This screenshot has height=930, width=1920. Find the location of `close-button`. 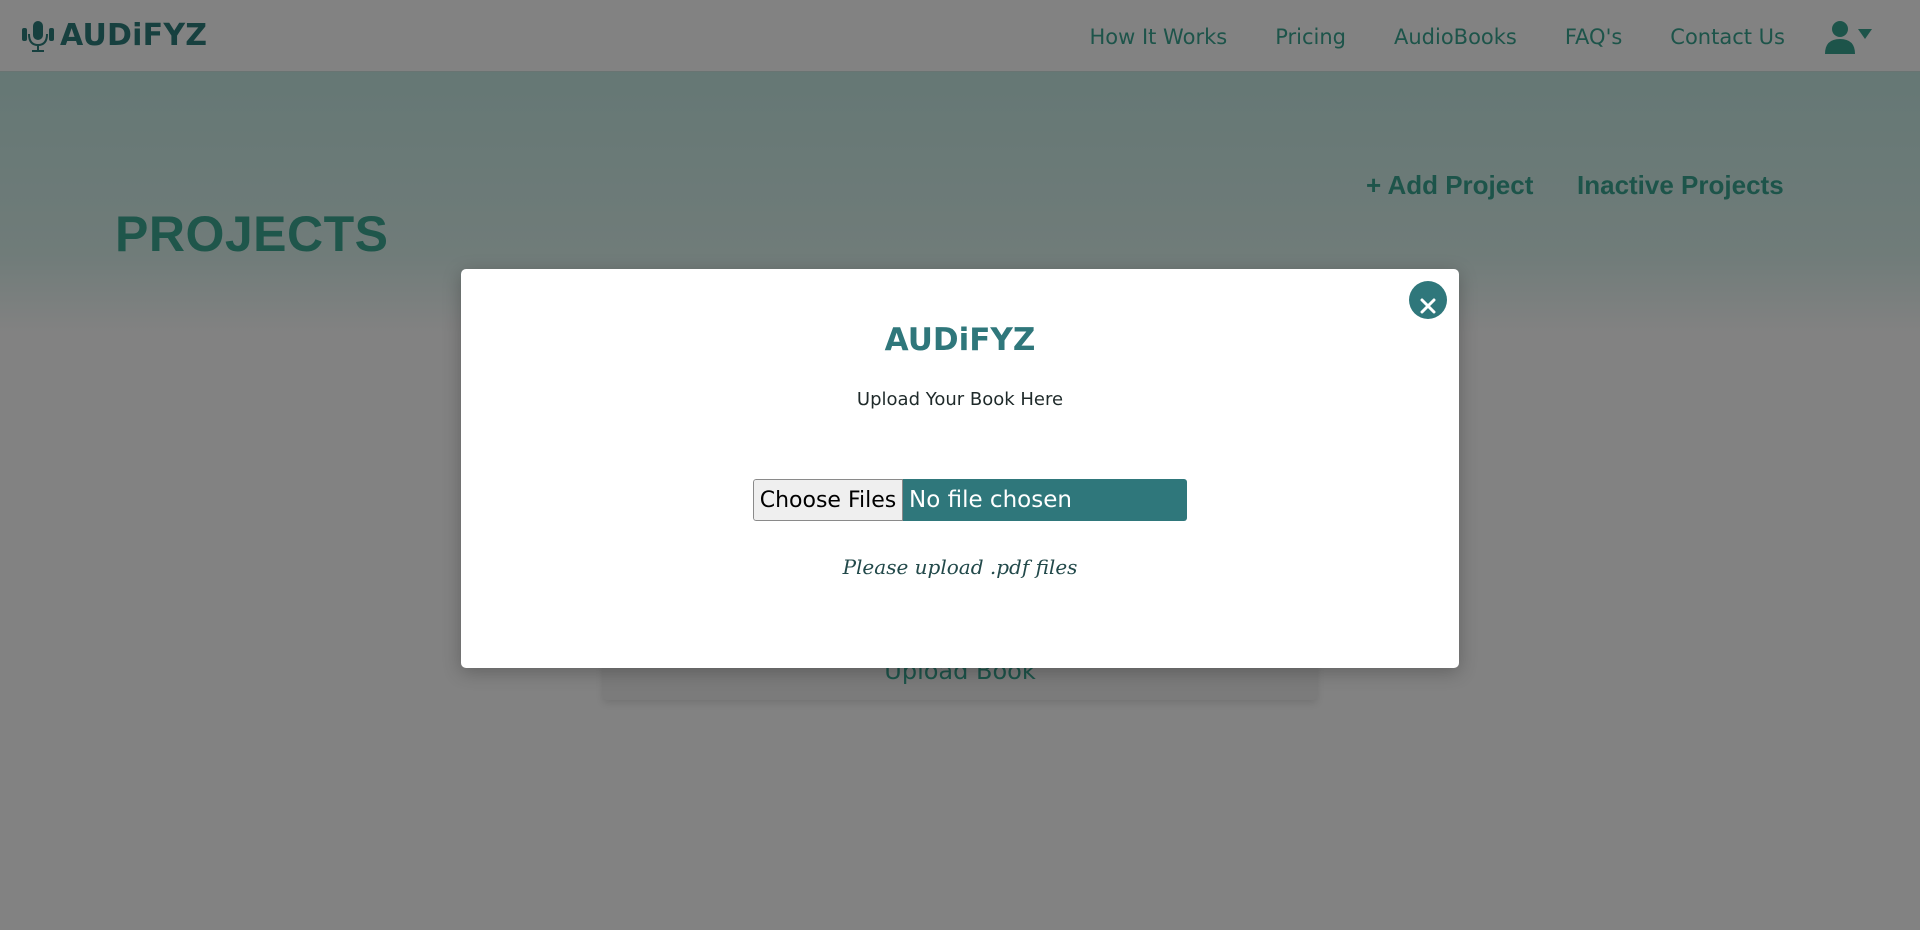

close-button is located at coordinates (1428, 300).